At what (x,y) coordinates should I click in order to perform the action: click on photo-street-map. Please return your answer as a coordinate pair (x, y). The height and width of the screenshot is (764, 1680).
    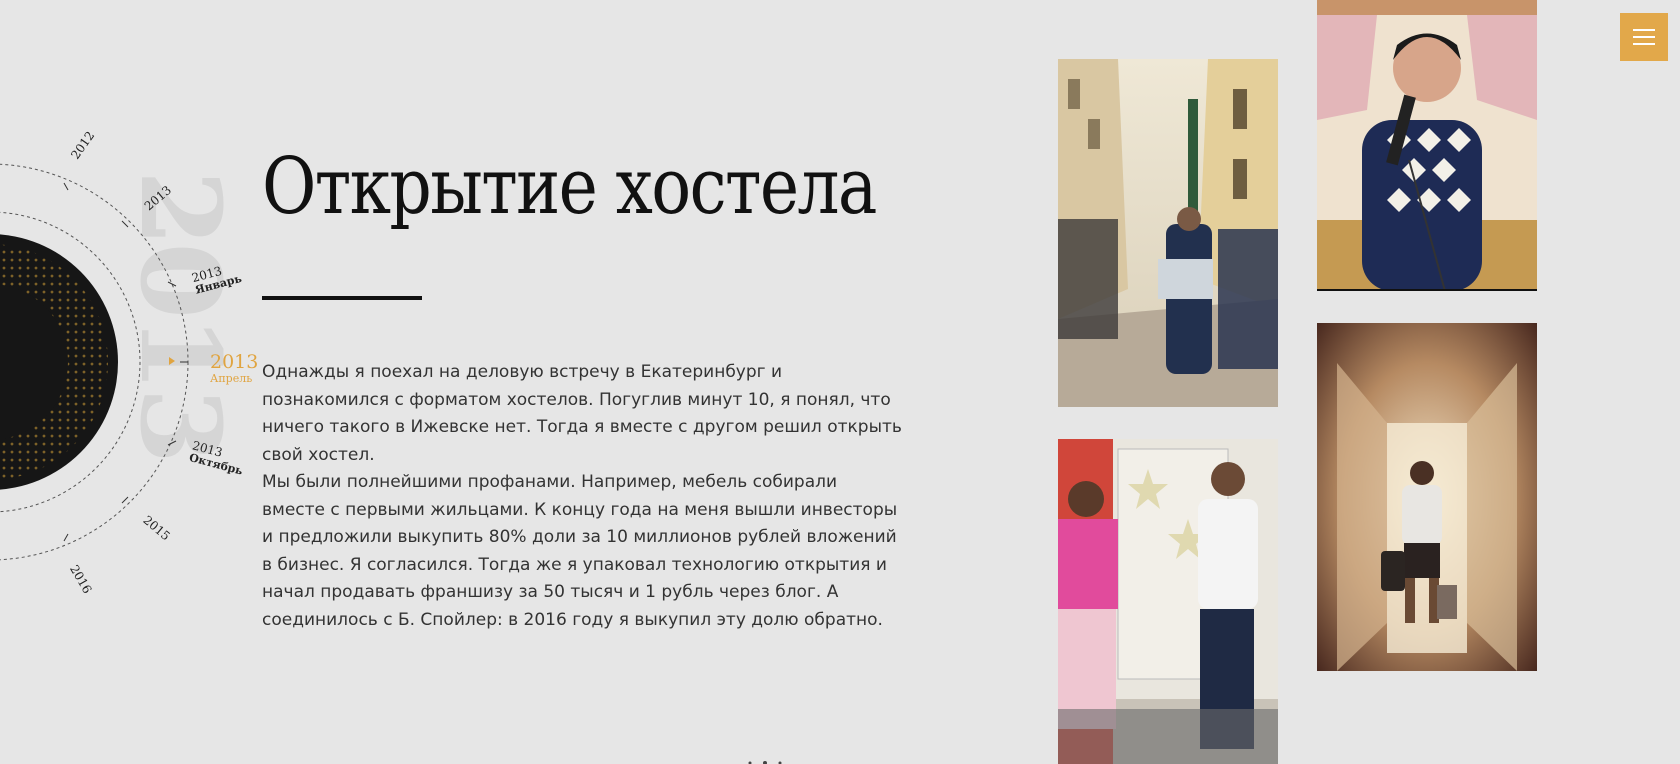
    Looking at the image, I should click on (1168, 233).